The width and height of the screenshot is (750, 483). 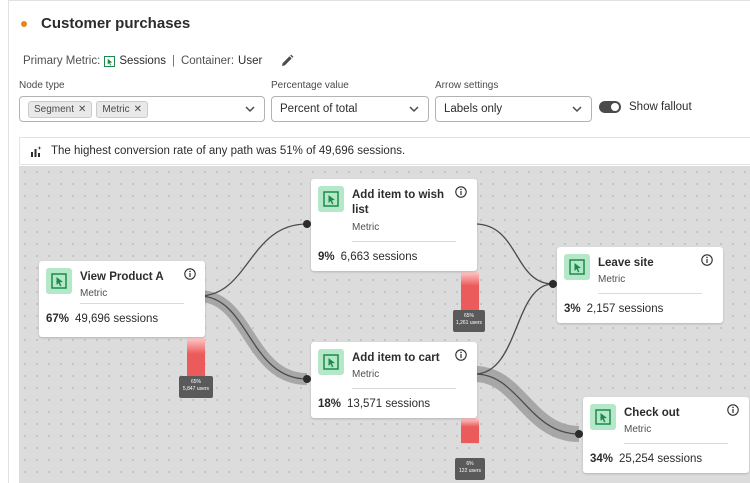 What do you see at coordinates (110, 61) in the screenshot?
I see `metric-icon` at bounding box center [110, 61].